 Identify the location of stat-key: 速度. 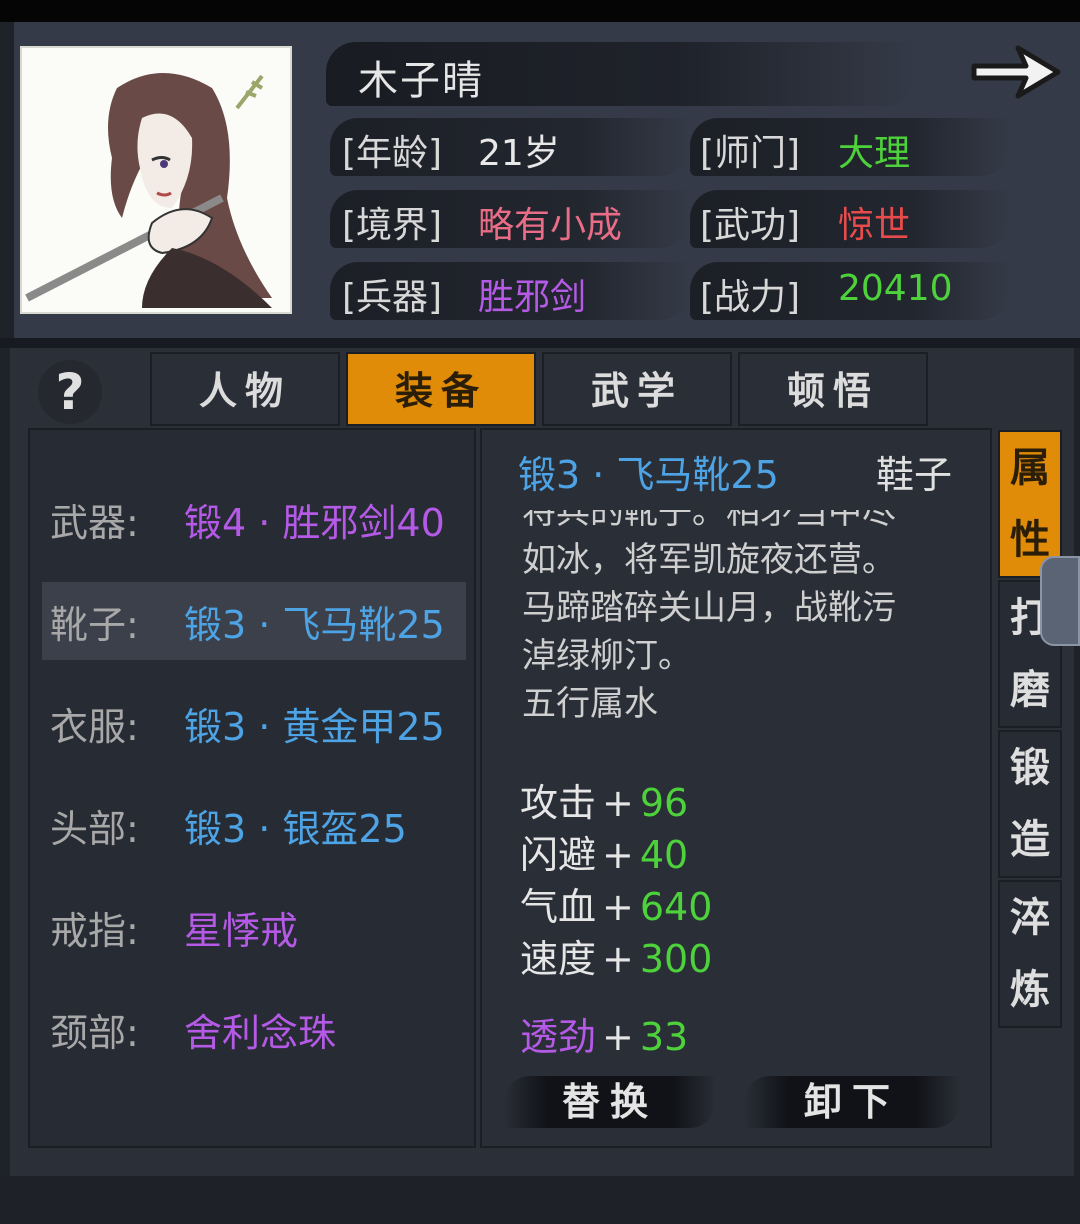
(558, 959).